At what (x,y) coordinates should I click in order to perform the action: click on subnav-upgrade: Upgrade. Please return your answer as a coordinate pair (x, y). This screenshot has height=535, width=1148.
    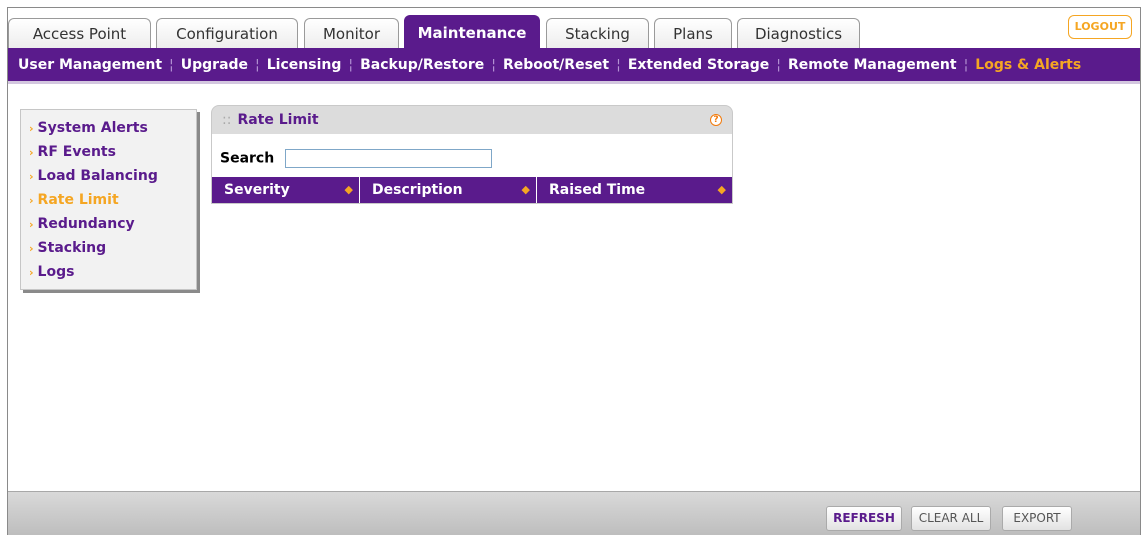
    Looking at the image, I should click on (214, 65).